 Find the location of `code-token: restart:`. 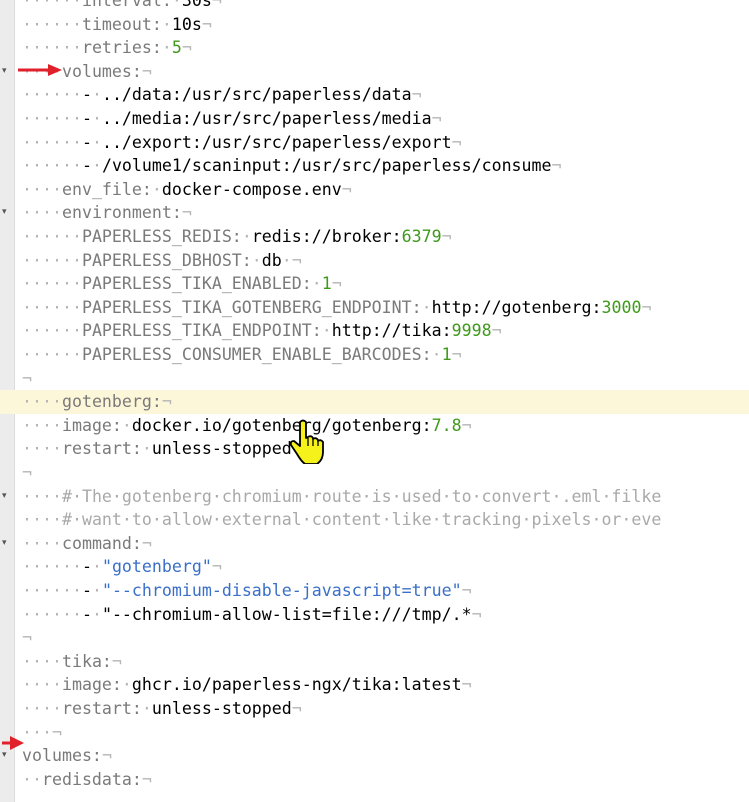

code-token: restart: is located at coordinates (101, 708).